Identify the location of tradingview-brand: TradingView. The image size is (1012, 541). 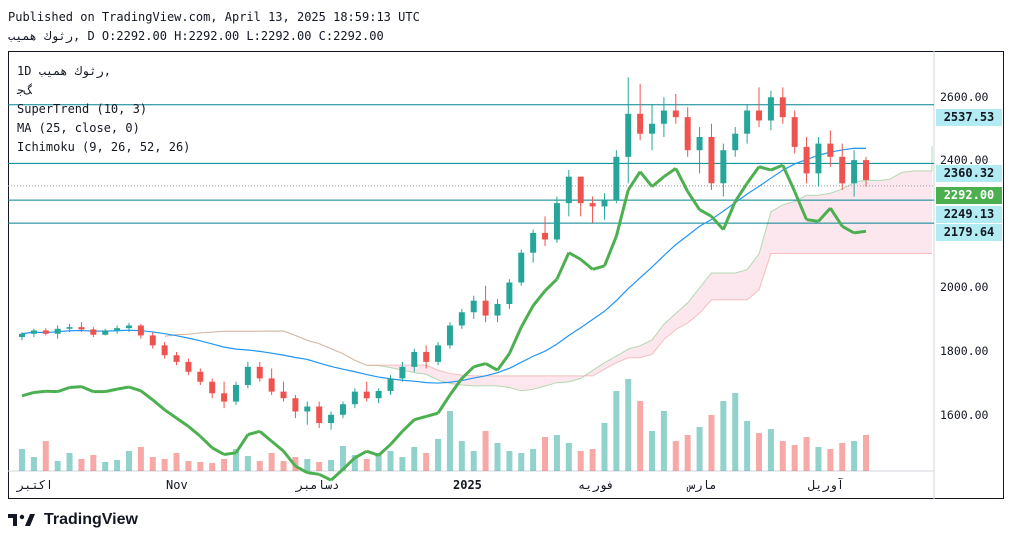
(91, 519).